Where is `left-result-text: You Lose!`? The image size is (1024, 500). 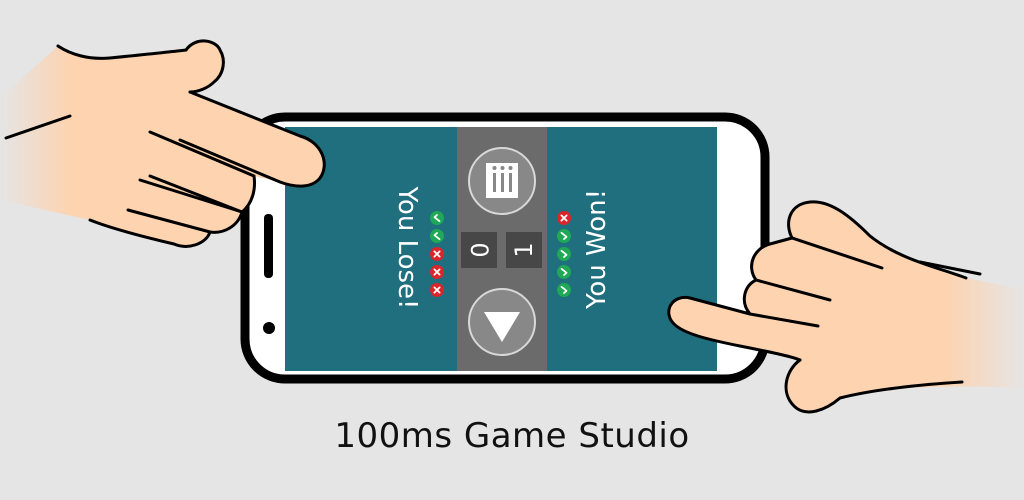
left-result-text: You Lose! is located at coordinates (407, 248).